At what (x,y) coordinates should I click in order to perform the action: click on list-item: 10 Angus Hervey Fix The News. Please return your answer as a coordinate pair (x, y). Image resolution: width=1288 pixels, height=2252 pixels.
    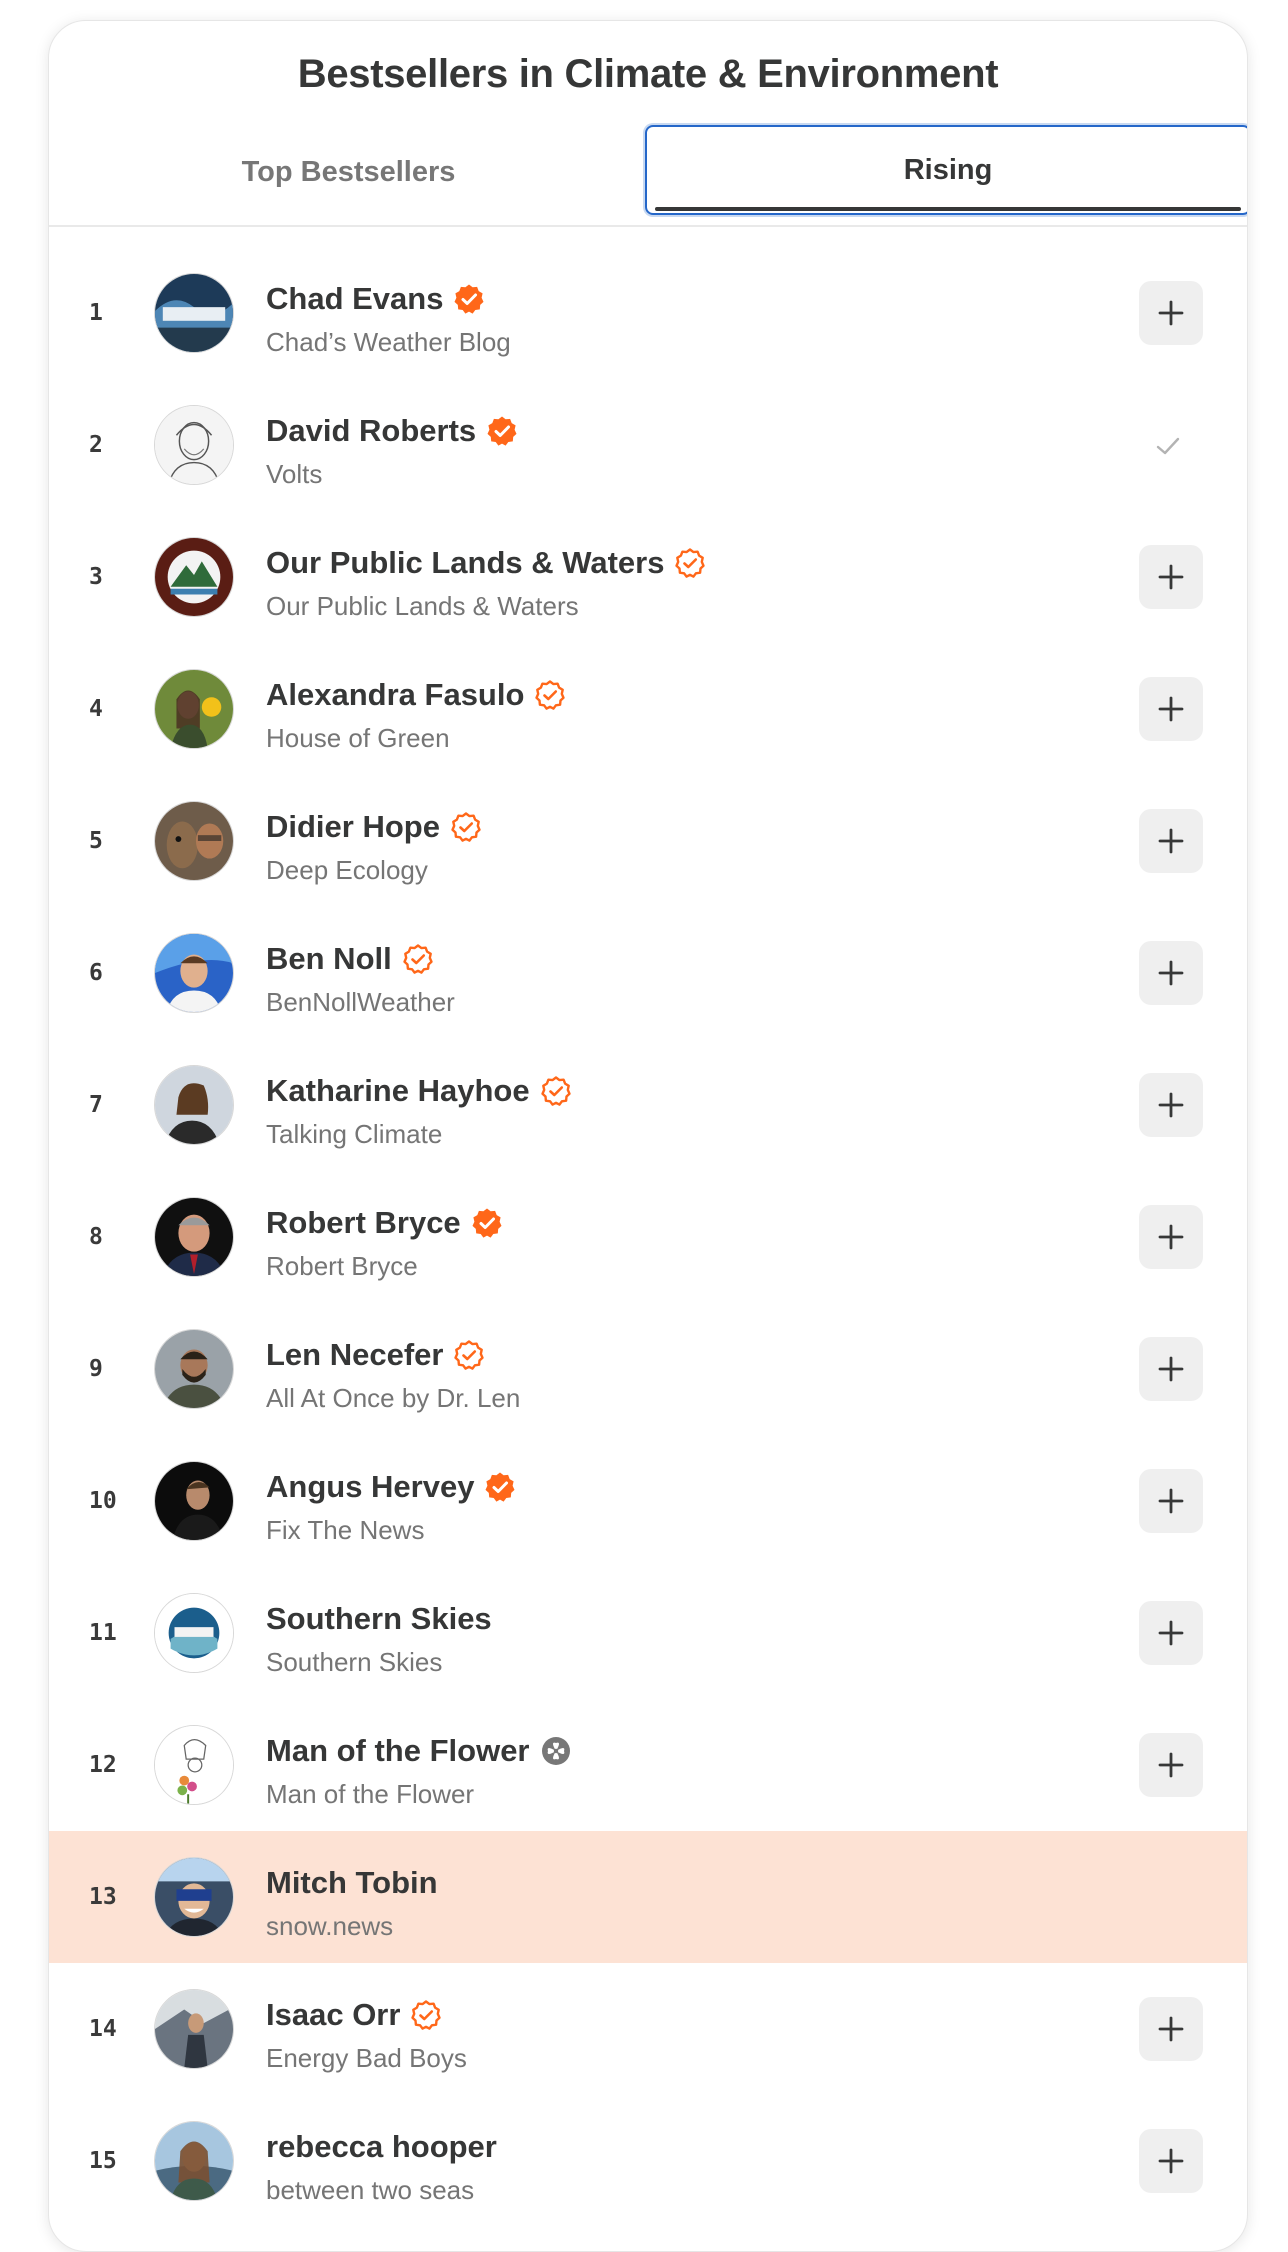
    Looking at the image, I should click on (648, 1501).